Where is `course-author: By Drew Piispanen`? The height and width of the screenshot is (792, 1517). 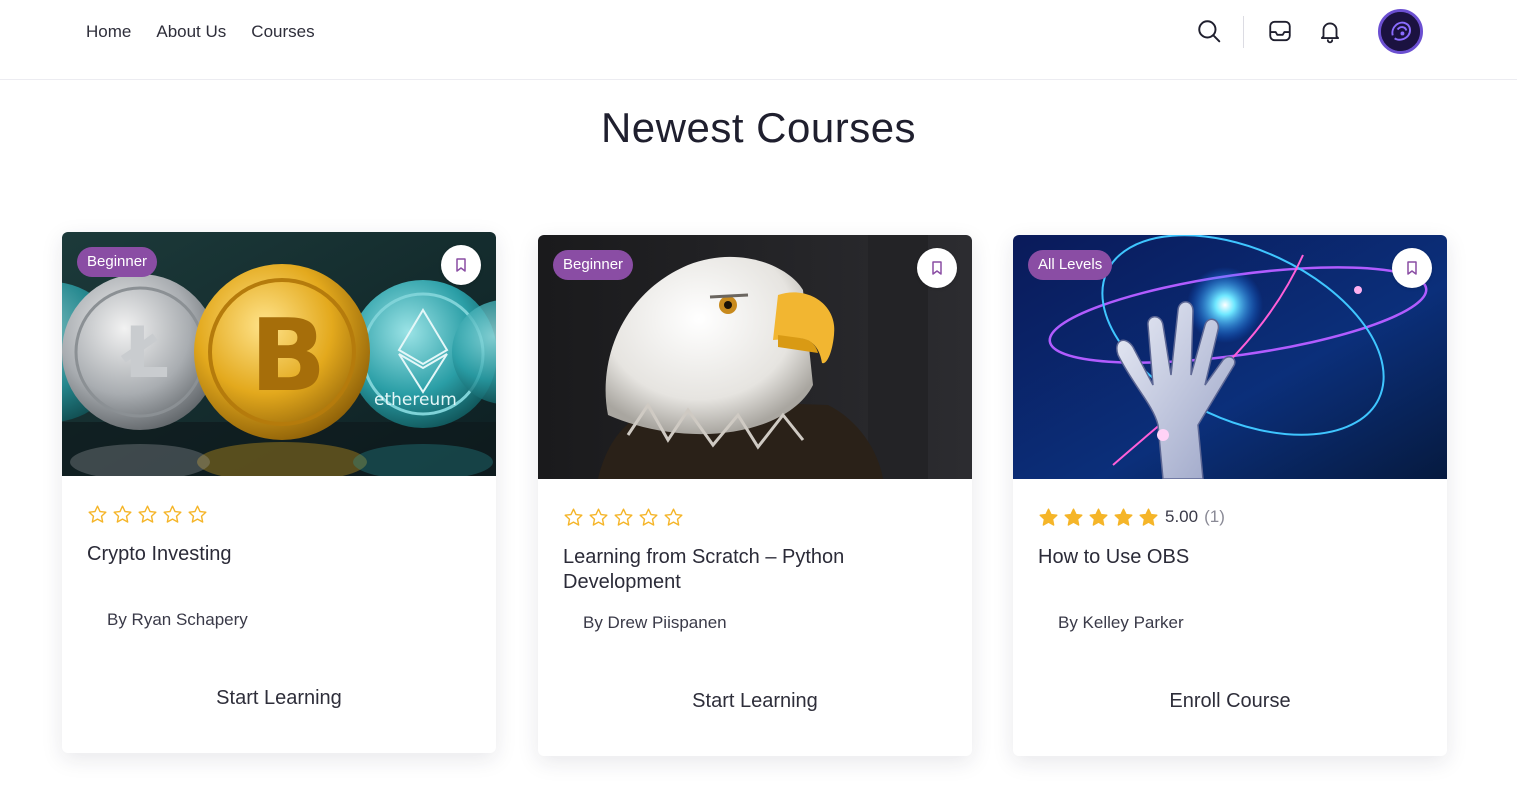 course-author: By Drew Piispanen is located at coordinates (655, 622).